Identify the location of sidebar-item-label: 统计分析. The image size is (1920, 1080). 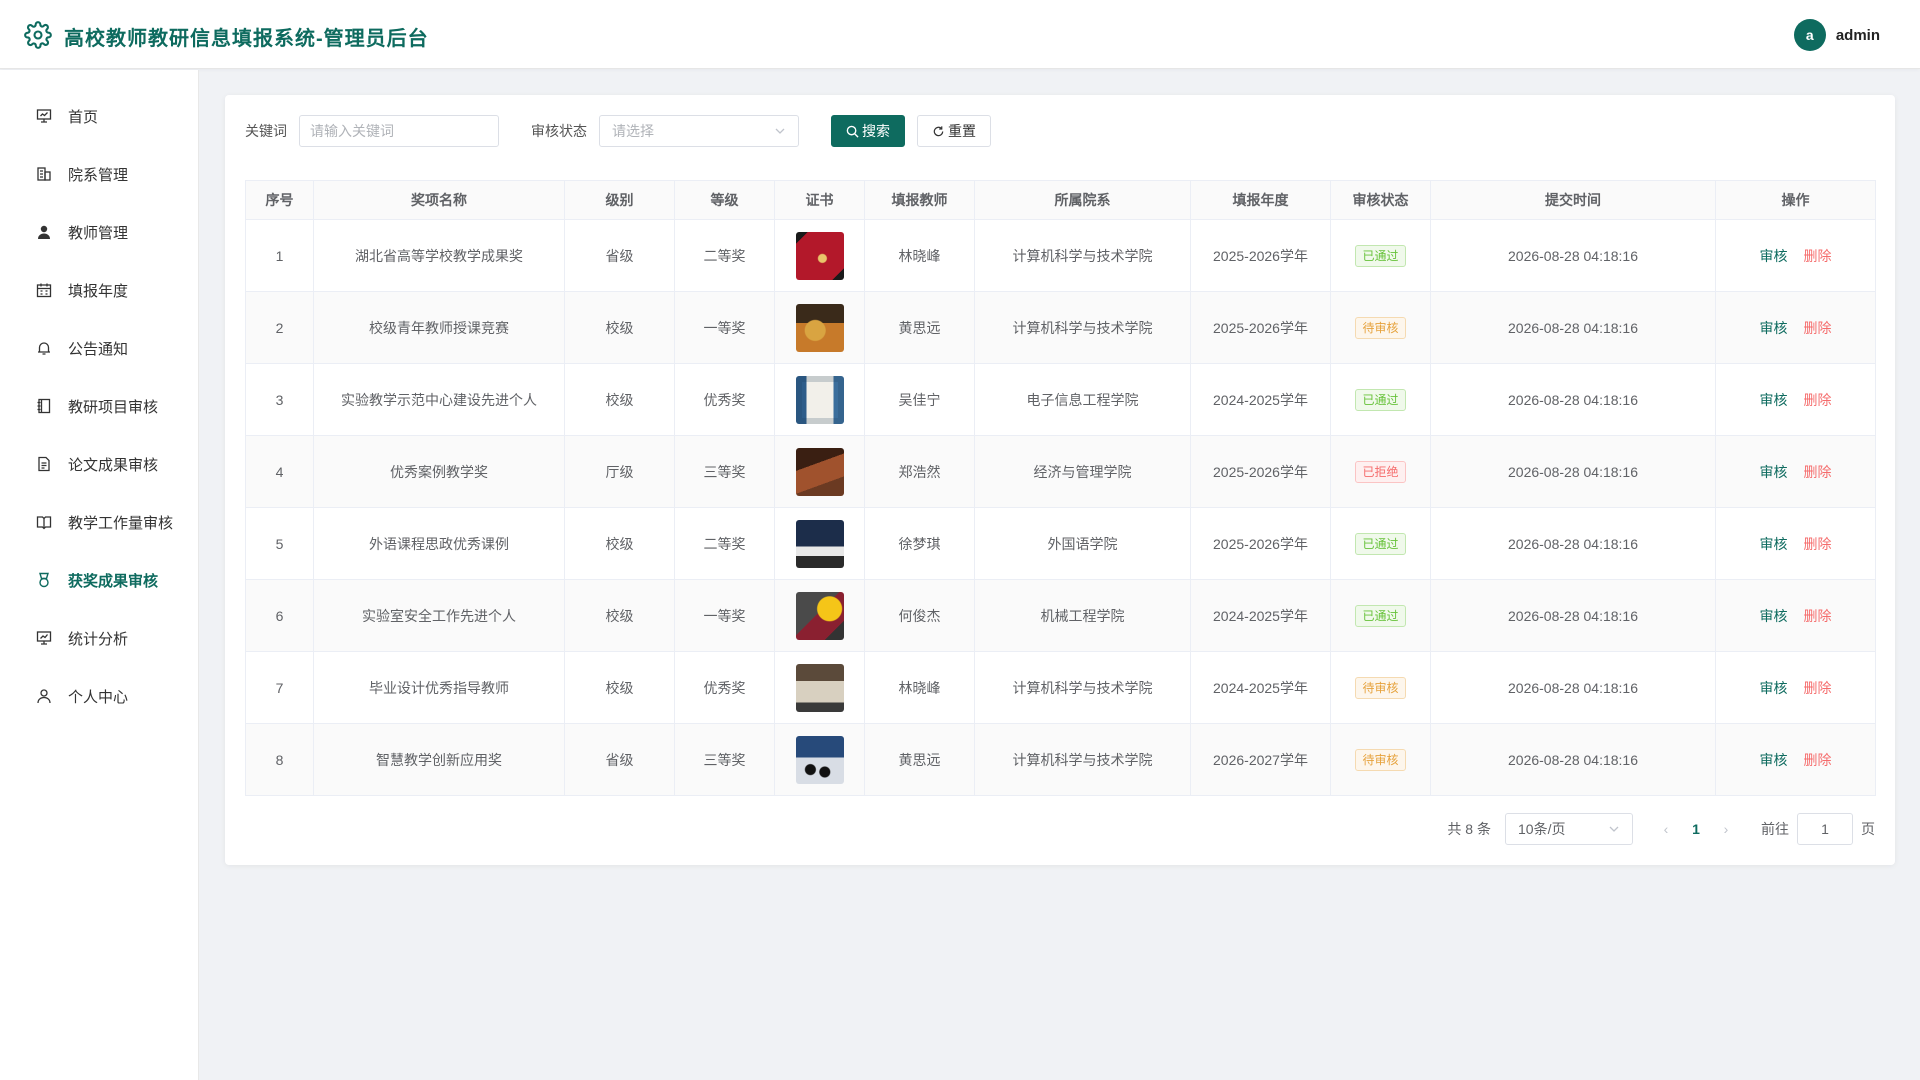
(98, 639).